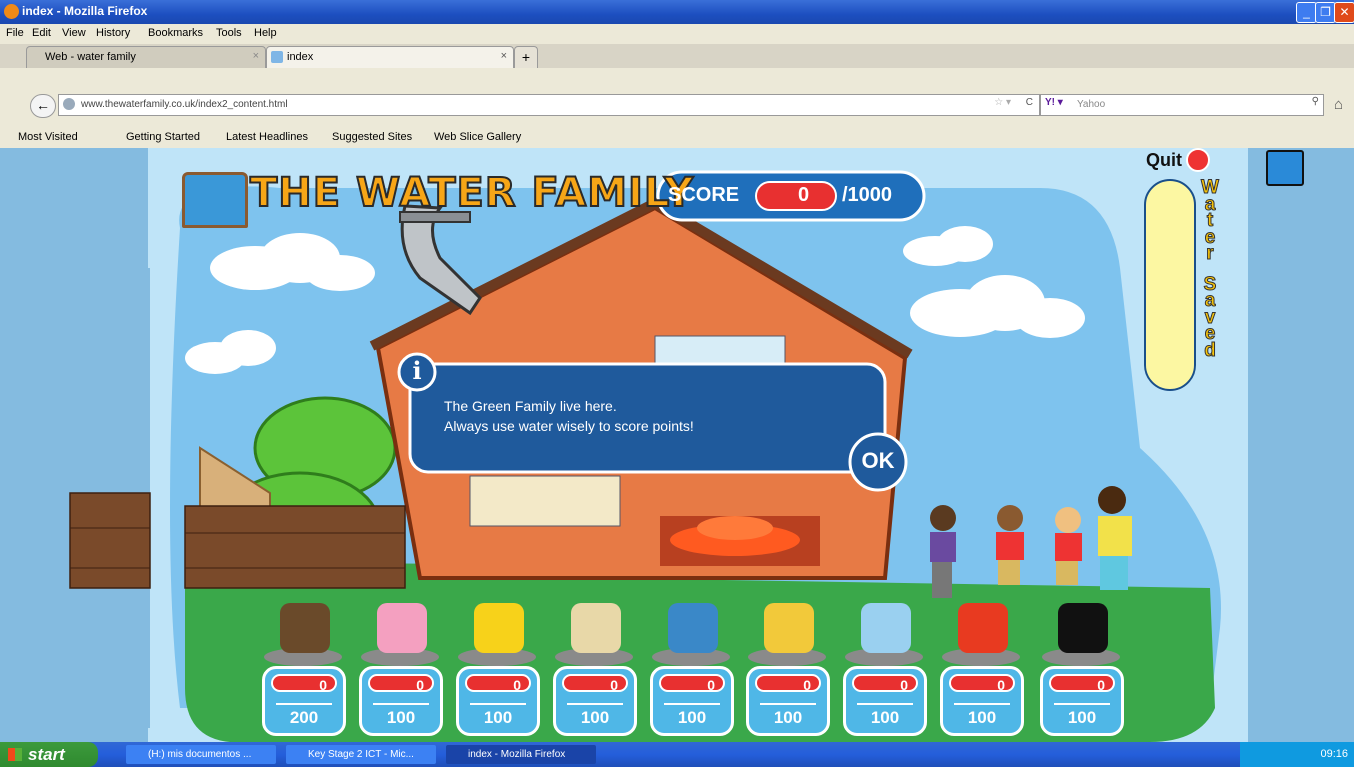 This screenshot has height=767, width=1354. I want to click on menu-file: File, so click(15, 33).